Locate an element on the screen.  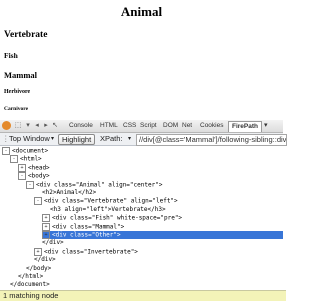
dropdown-icon: ▾ is located at coordinates (28, 126).